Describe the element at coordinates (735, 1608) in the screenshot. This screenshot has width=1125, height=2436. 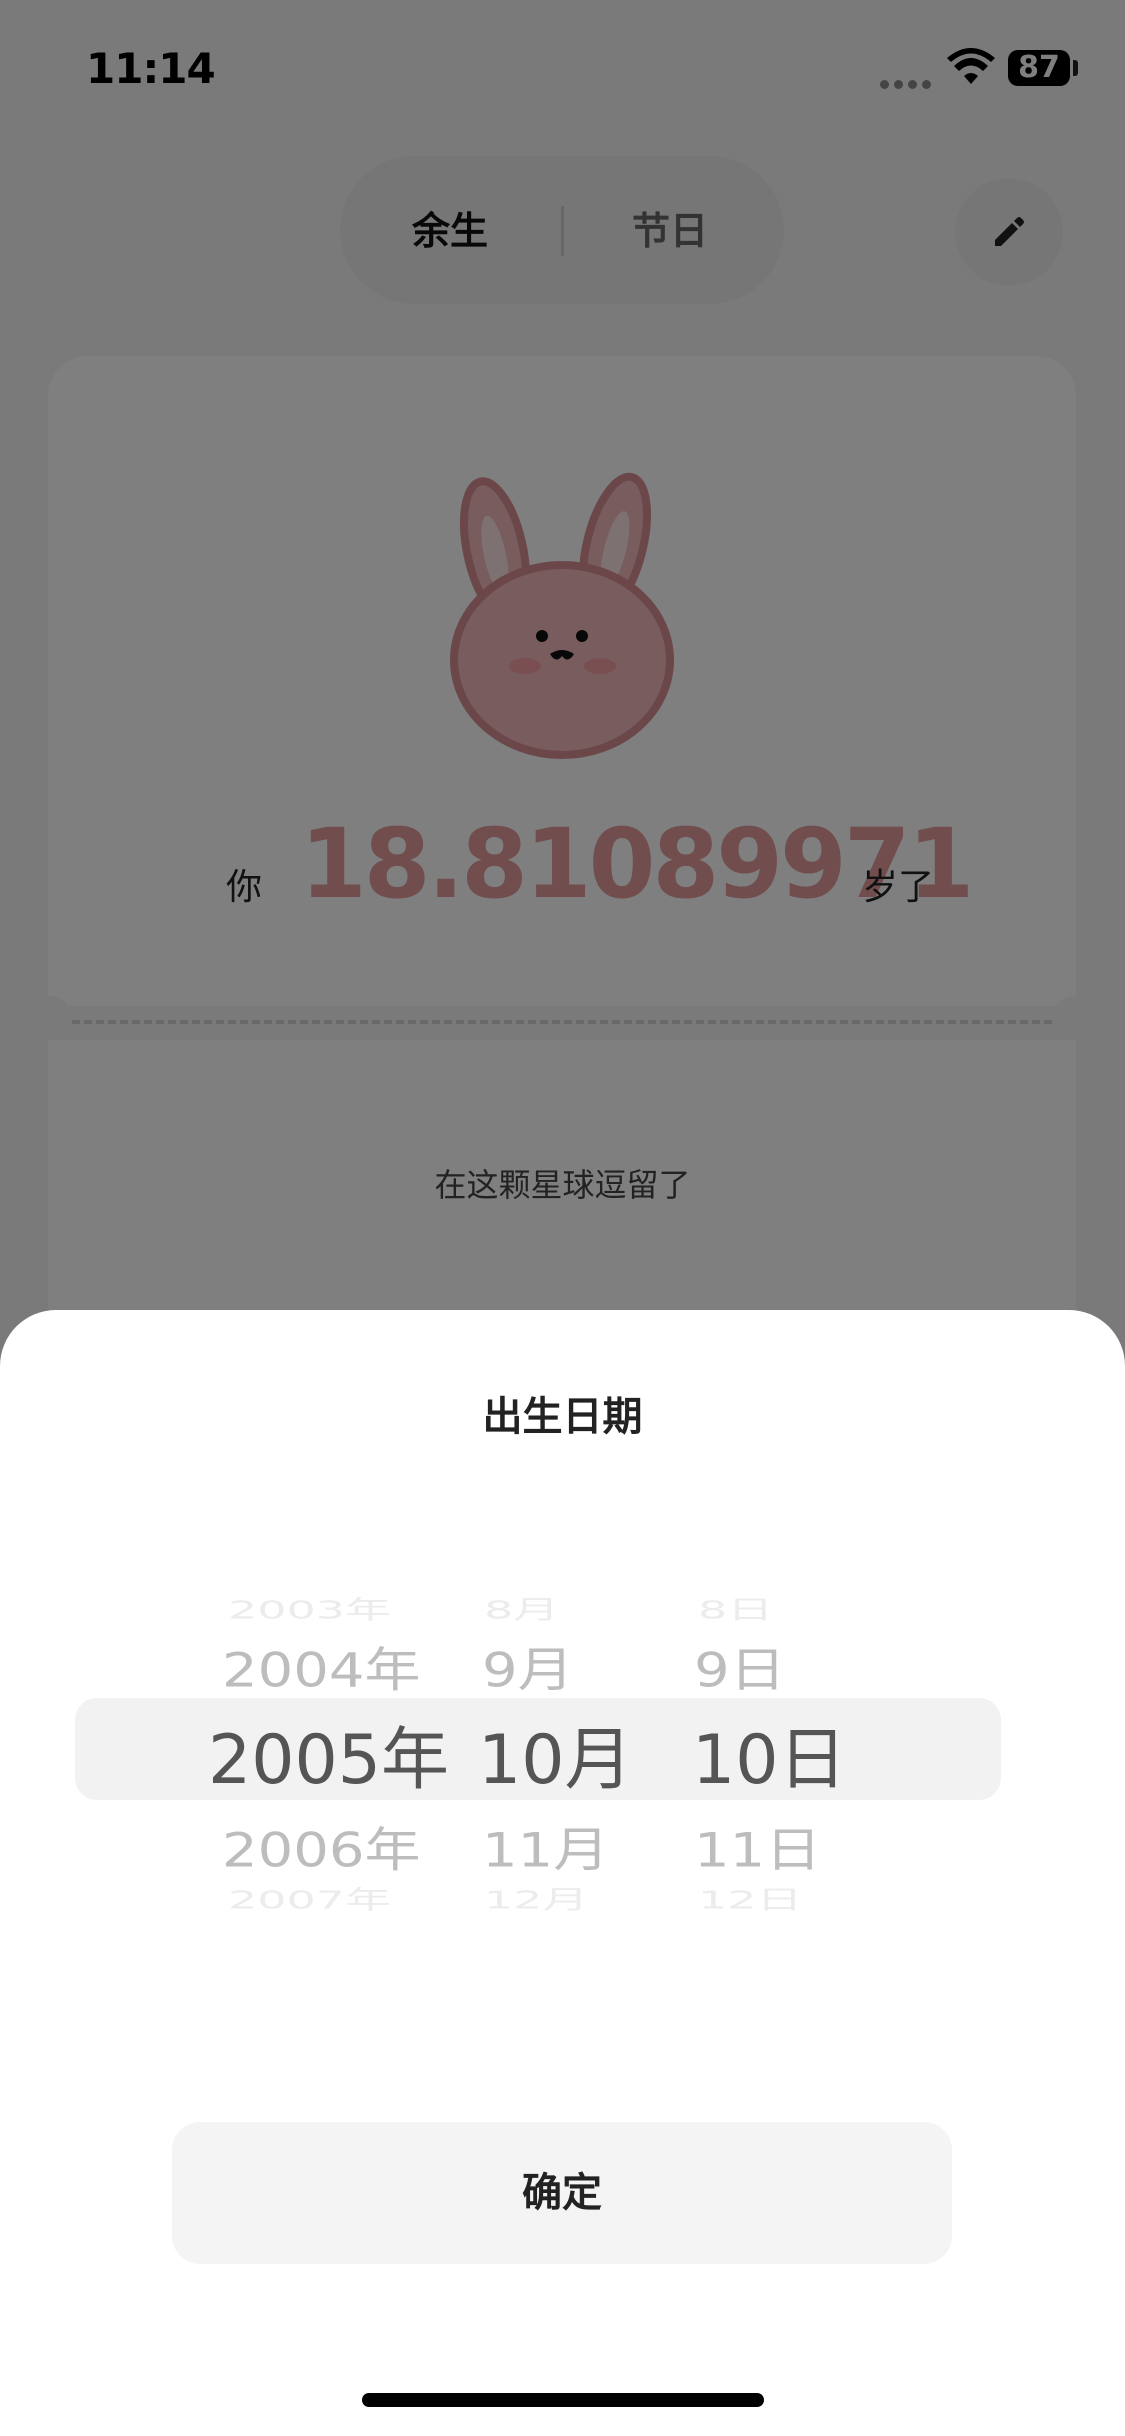
I see `day-option: 8日` at that location.